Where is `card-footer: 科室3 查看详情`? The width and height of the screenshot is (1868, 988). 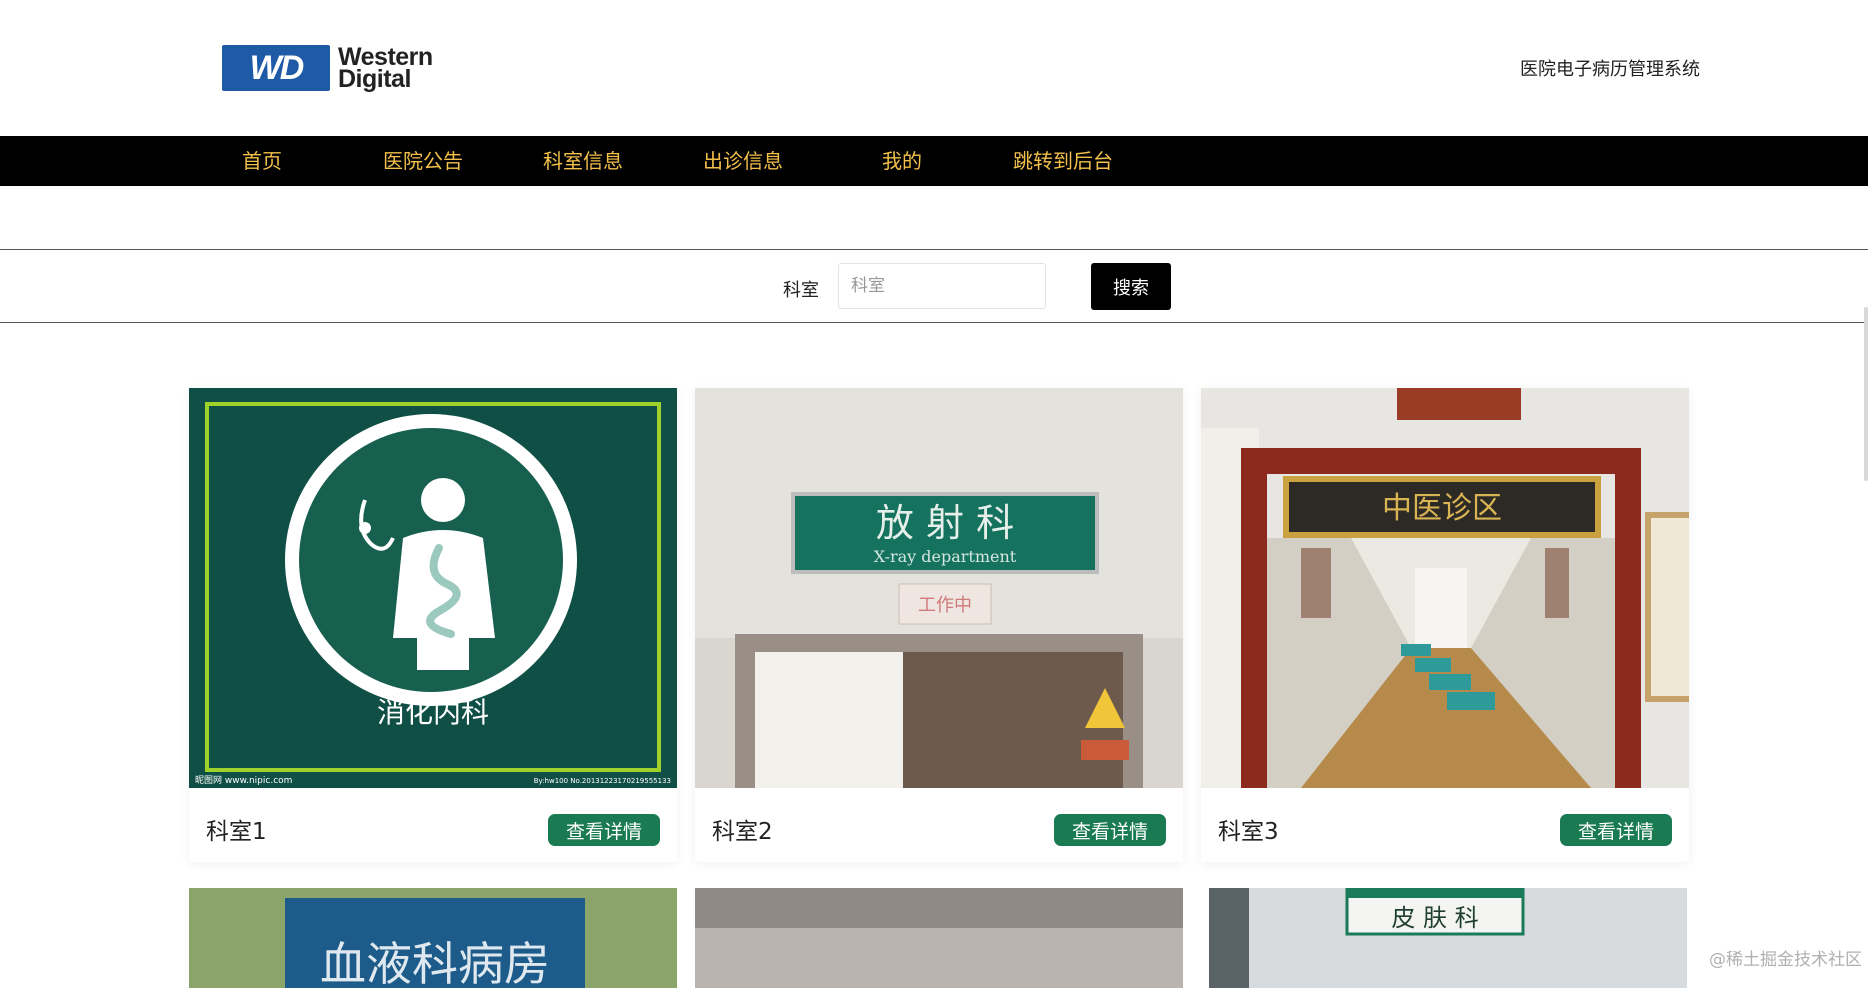 card-footer: 科室3 查看详情 is located at coordinates (1445, 825).